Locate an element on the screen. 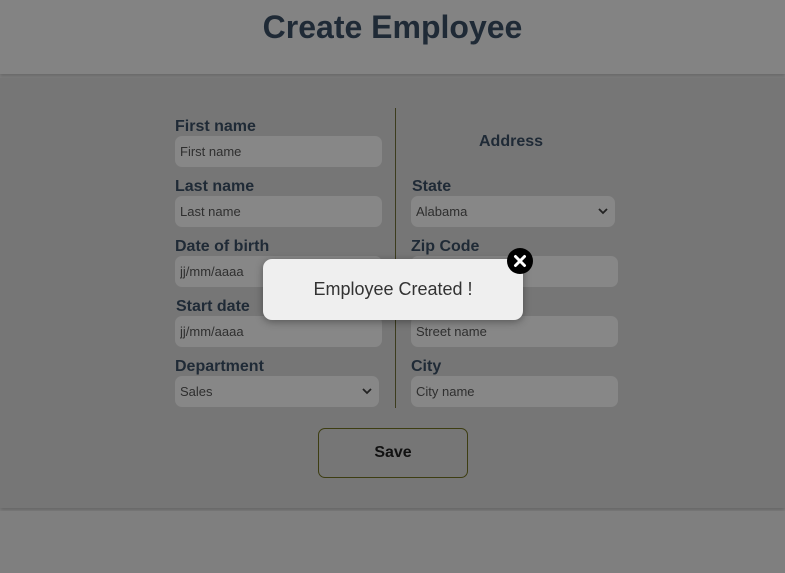  last-name-field is located at coordinates (278, 211).